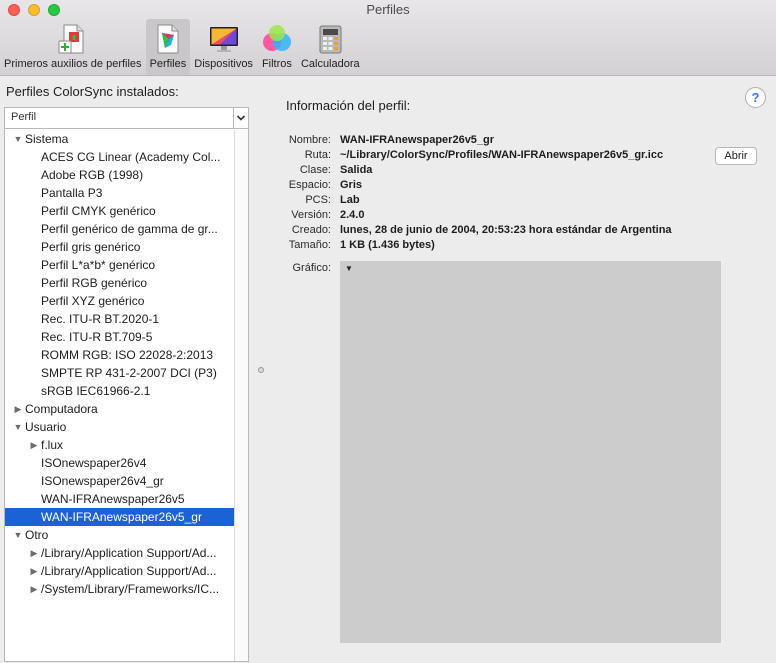  I want to click on list-item: sRGB IEC61966-2.1, so click(119, 391).